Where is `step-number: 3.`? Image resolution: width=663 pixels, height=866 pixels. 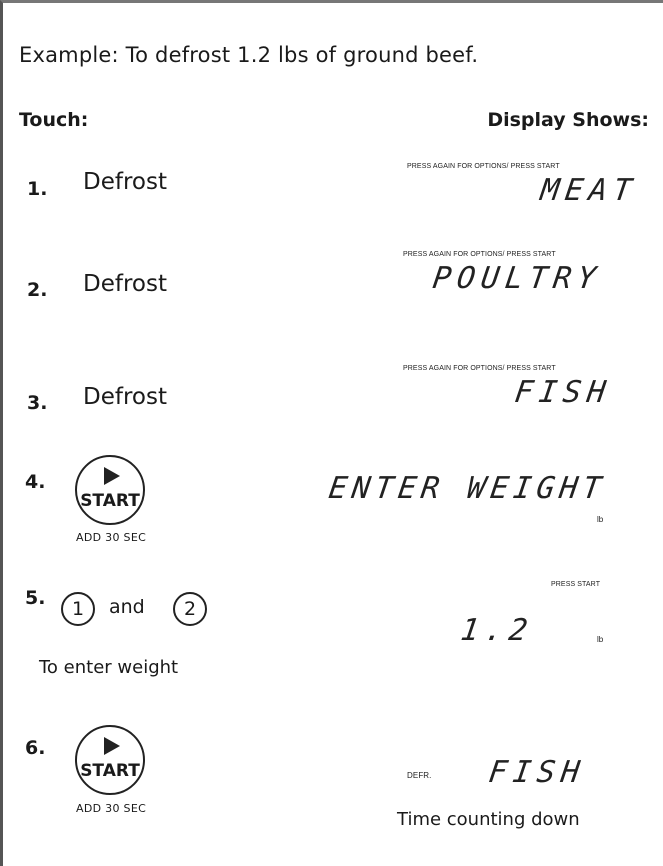
step-number: 3. is located at coordinates (37, 403).